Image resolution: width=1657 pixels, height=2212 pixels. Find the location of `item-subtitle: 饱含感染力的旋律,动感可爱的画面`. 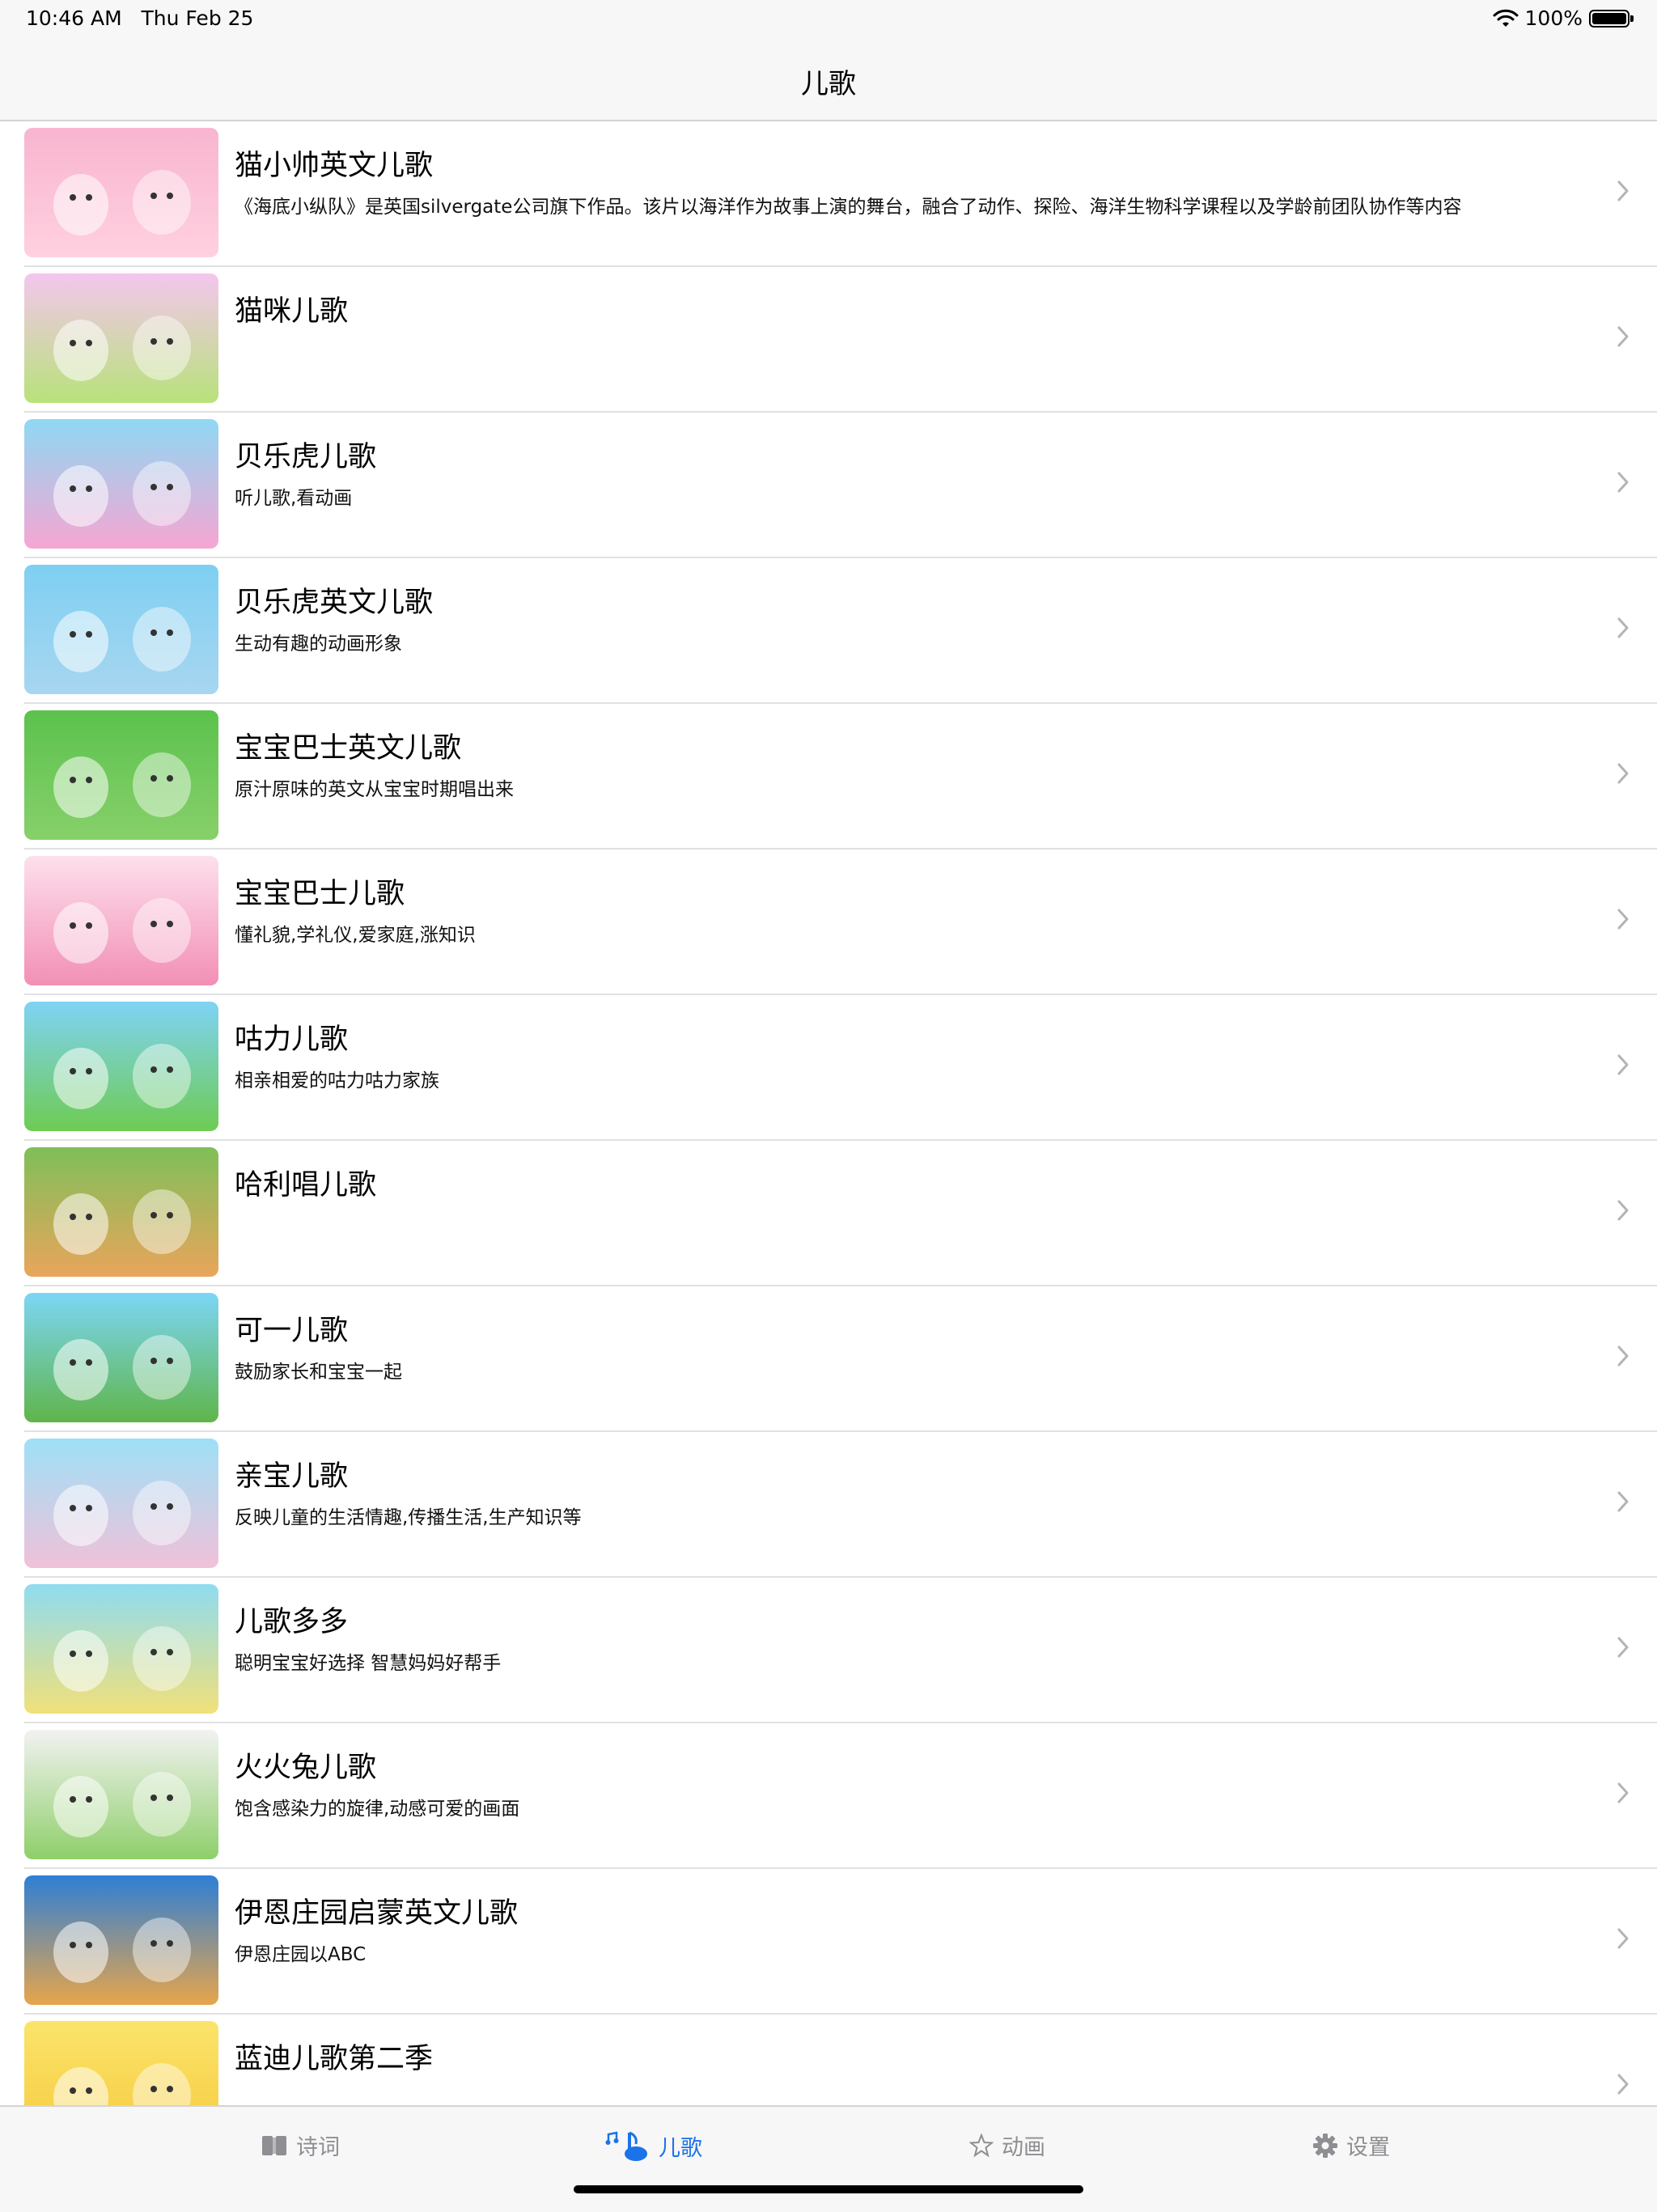

item-subtitle: 饱含感染力的旋律,动感可爱的画面 is located at coordinates (378, 1809).